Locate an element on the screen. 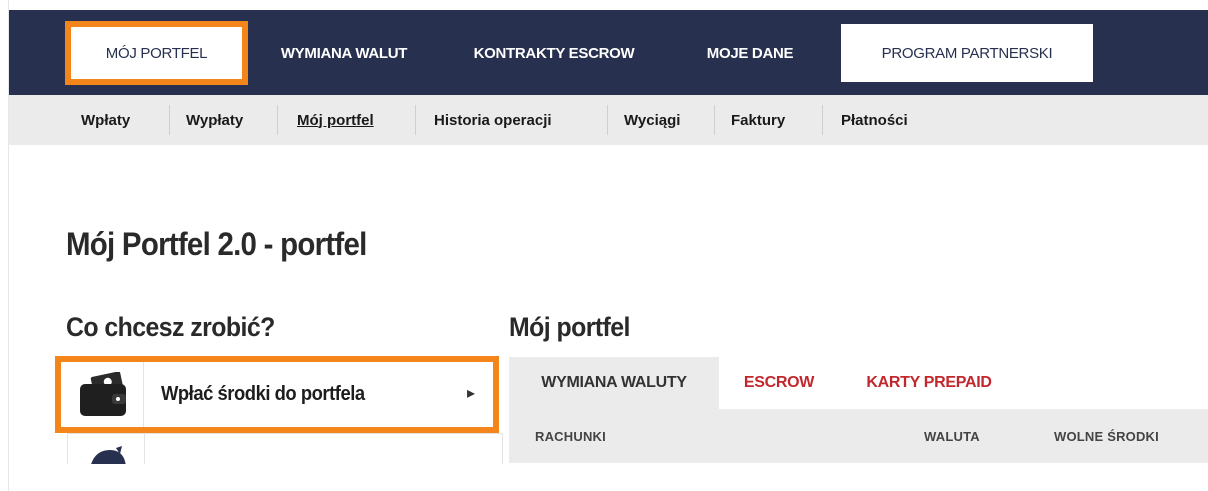  wallet-heading: Mój portfel is located at coordinates (569, 327).